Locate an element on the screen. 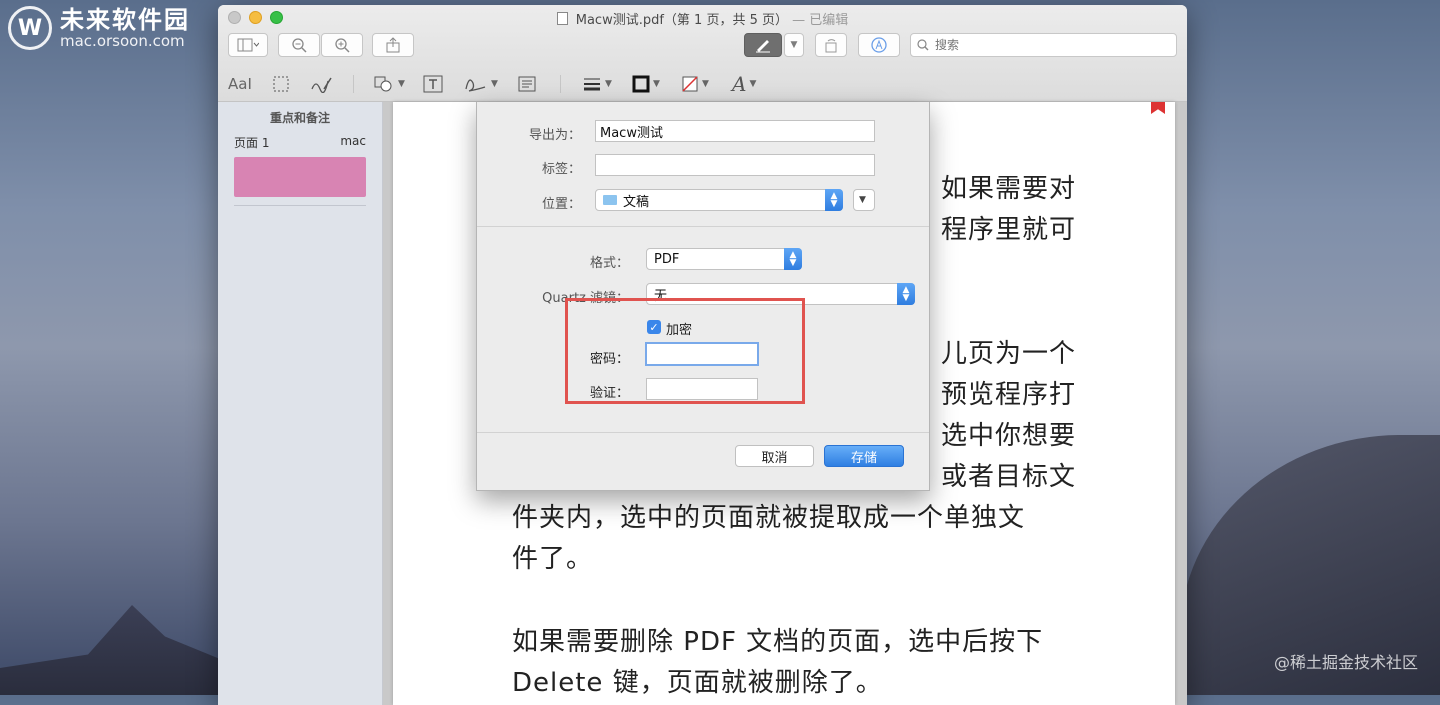 Image resolution: width=1440 pixels, height=705 pixels. page-text-line: 如果需要删除 PDF 文档的页面，选中后按下 is located at coordinates (778, 642).